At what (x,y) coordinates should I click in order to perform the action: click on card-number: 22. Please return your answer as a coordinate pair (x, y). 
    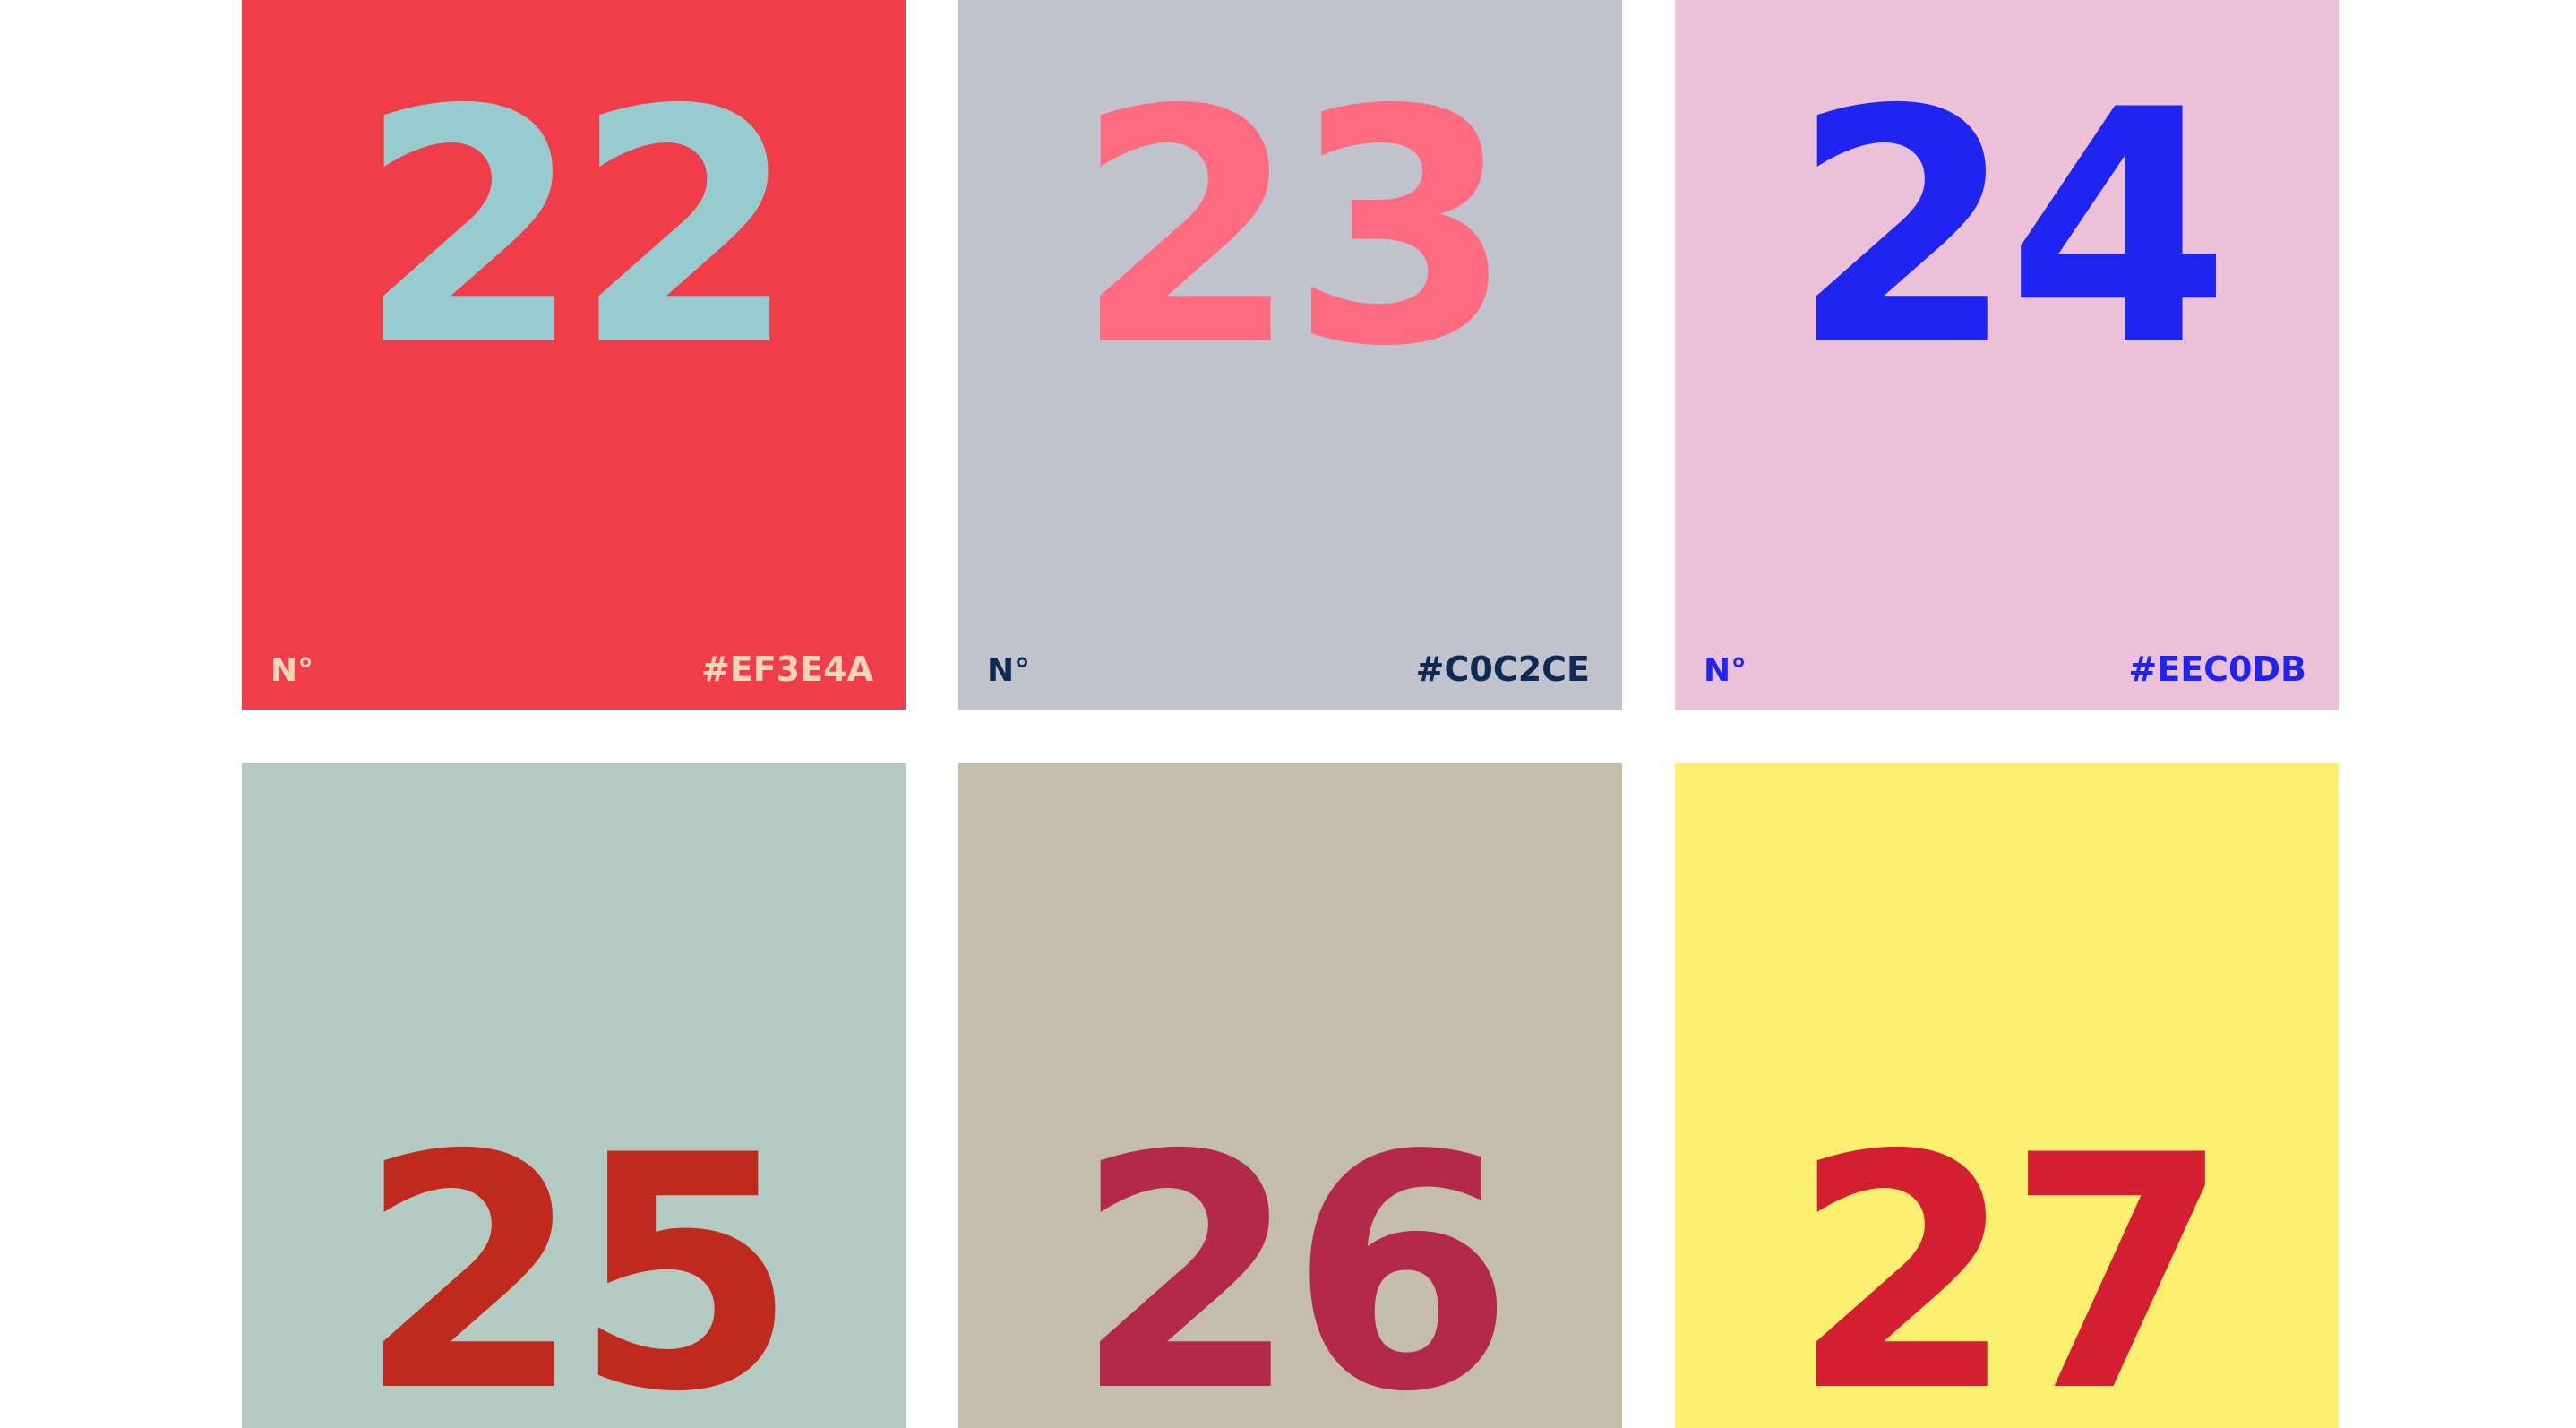
    Looking at the image, I should click on (573, 229).